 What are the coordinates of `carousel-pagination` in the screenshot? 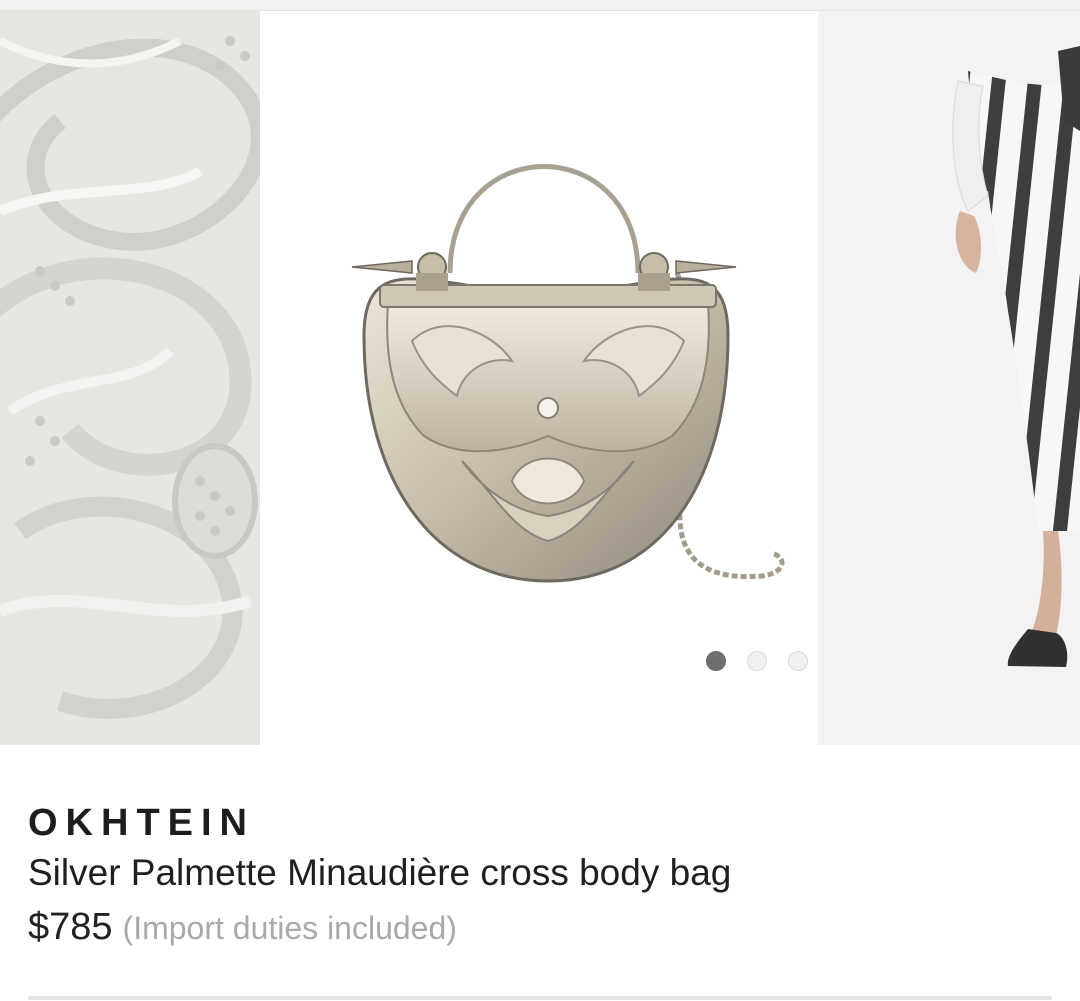 It's located at (761, 661).